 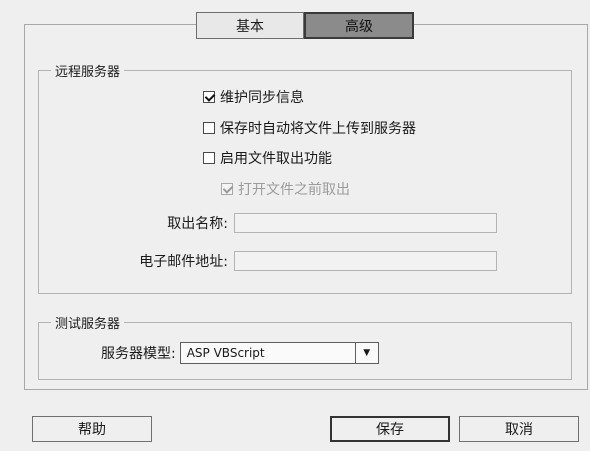 I want to click on maintain-sync-label: 维护同步信息, so click(x=262, y=98).